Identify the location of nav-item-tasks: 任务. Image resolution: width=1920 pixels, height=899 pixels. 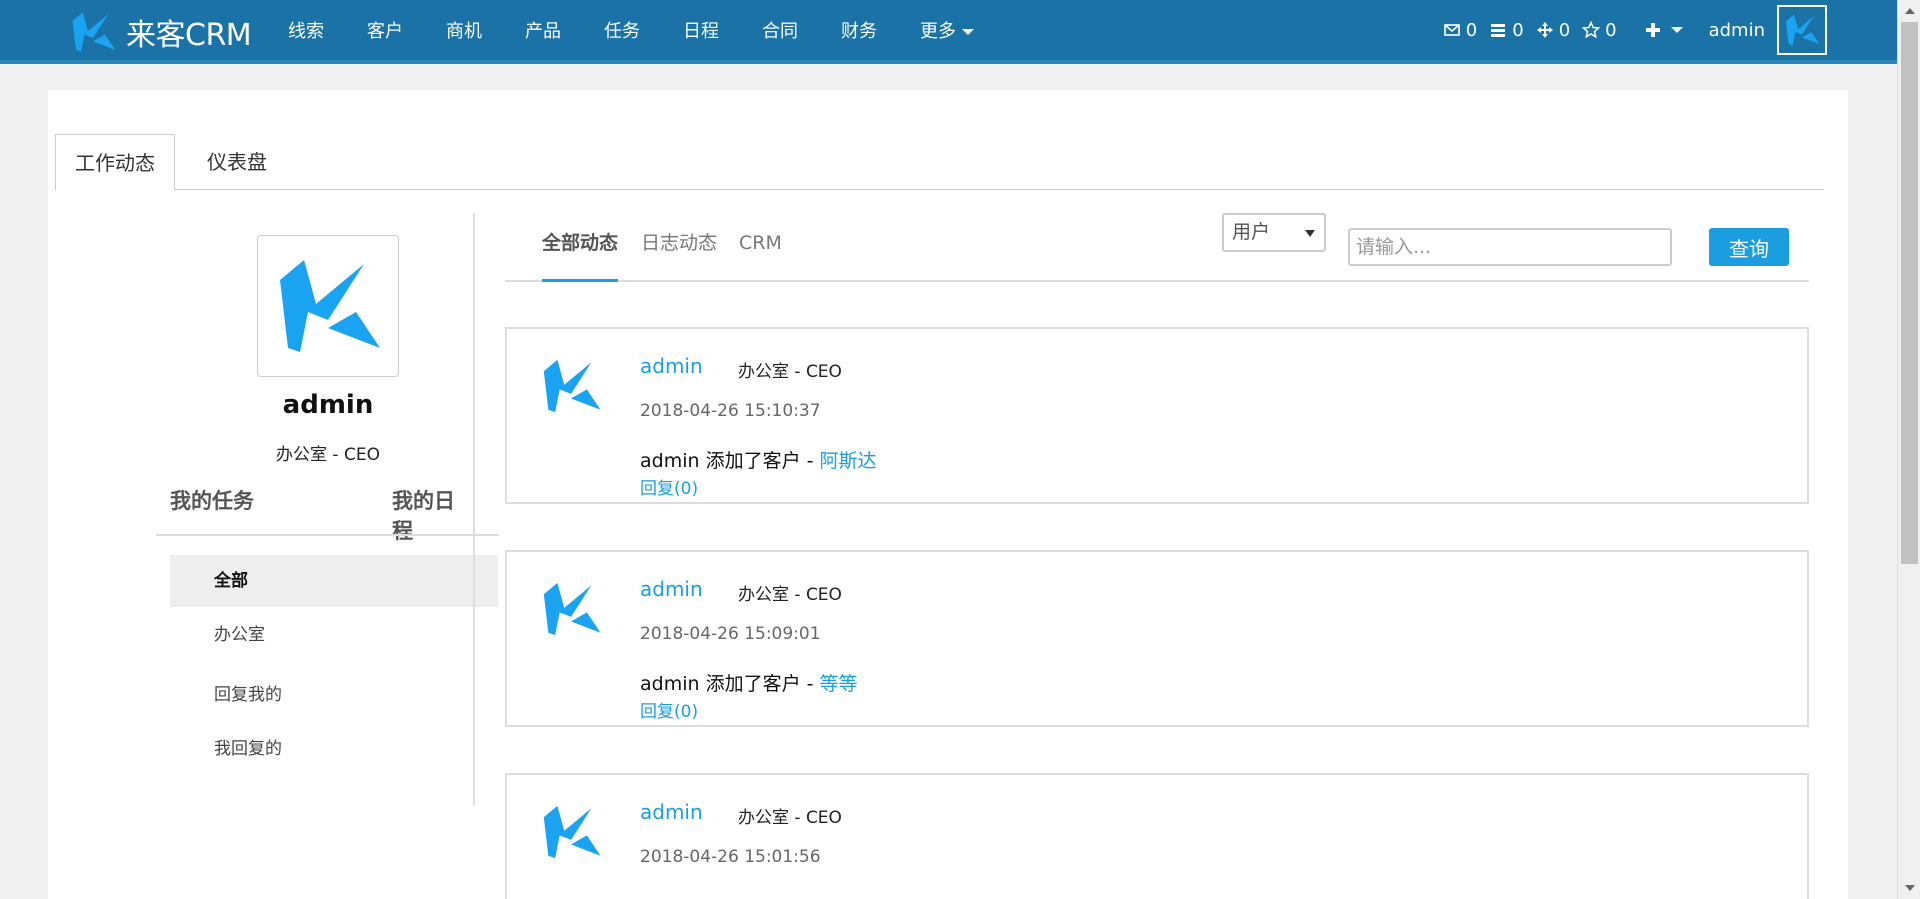
(622, 30).